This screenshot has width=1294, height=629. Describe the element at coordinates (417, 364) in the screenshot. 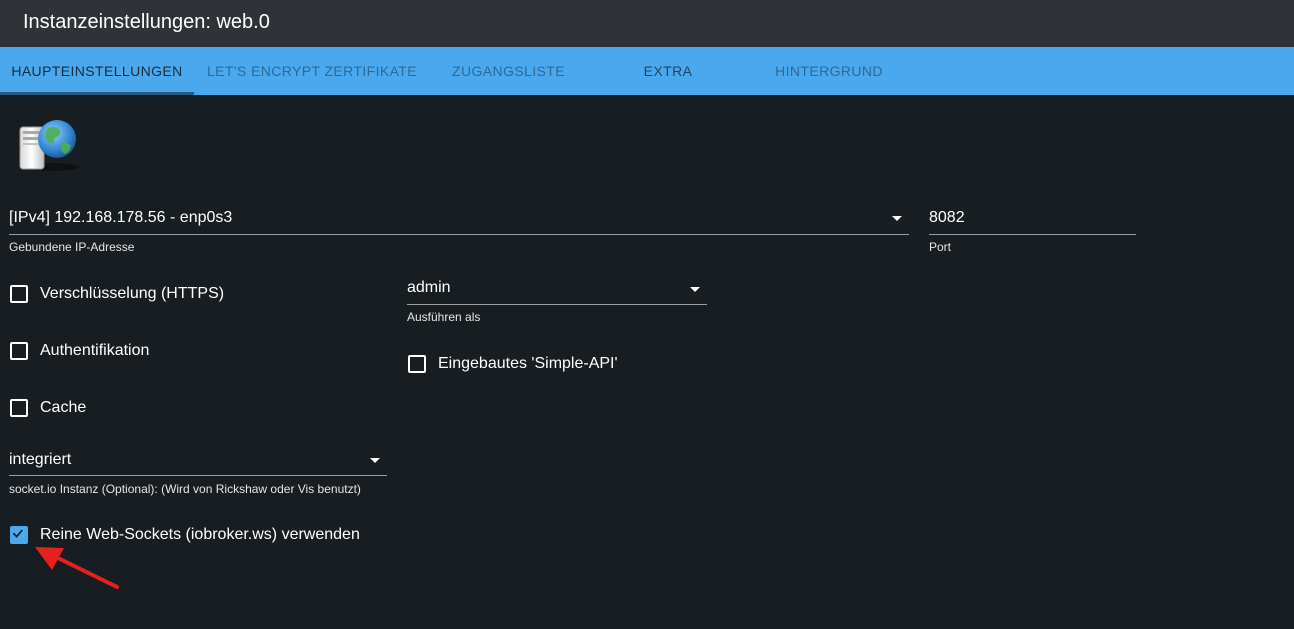

I see `simple-api-checkbox` at that location.